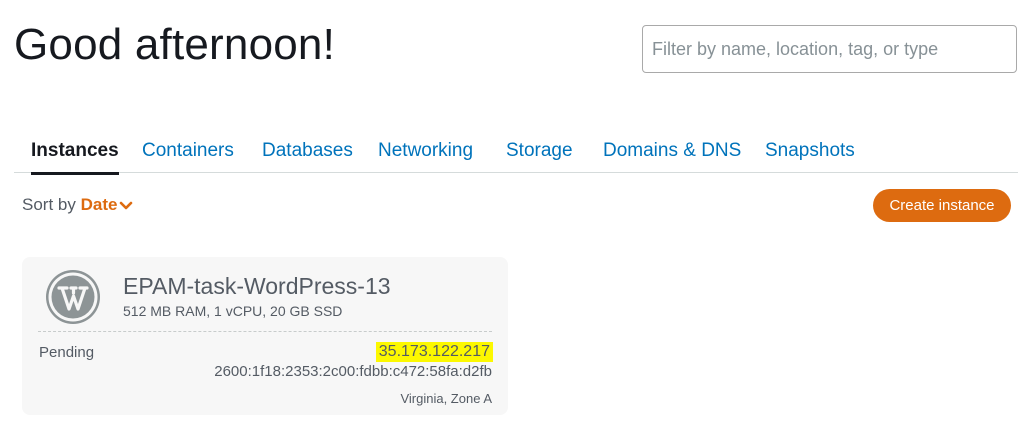 The height and width of the screenshot is (423, 1030). What do you see at coordinates (672, 151) in the screenshot?
I see `tab-domains-dns: Domains & DNS` at bounding box center [672, 151].